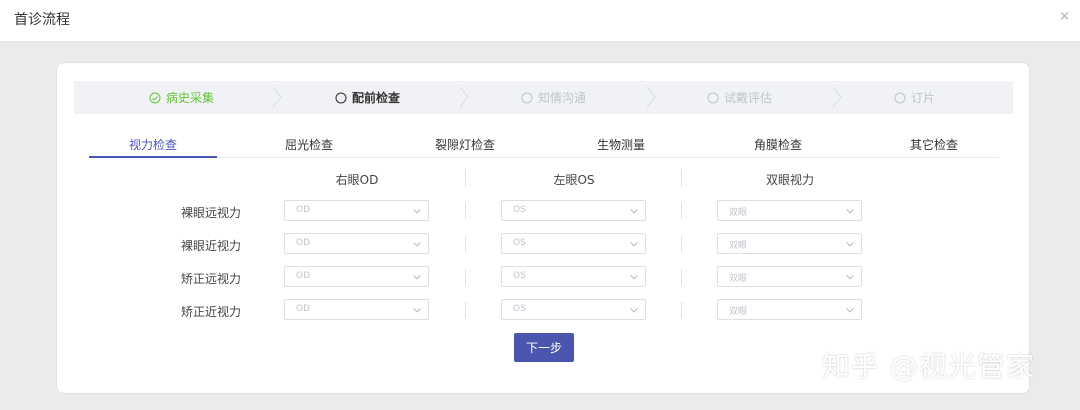 The width and height of the screenshot is (1080, 410). I want to click on tab-cornea: 角膜检查, so click(778, 144).